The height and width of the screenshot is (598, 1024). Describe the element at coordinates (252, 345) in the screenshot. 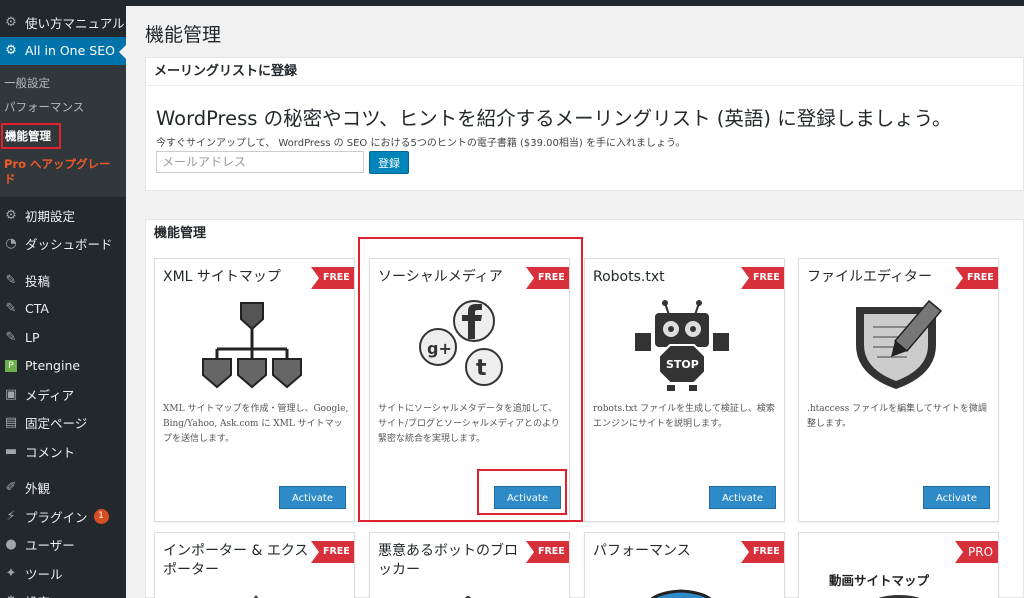

I see `sitemap-icon` at that location.